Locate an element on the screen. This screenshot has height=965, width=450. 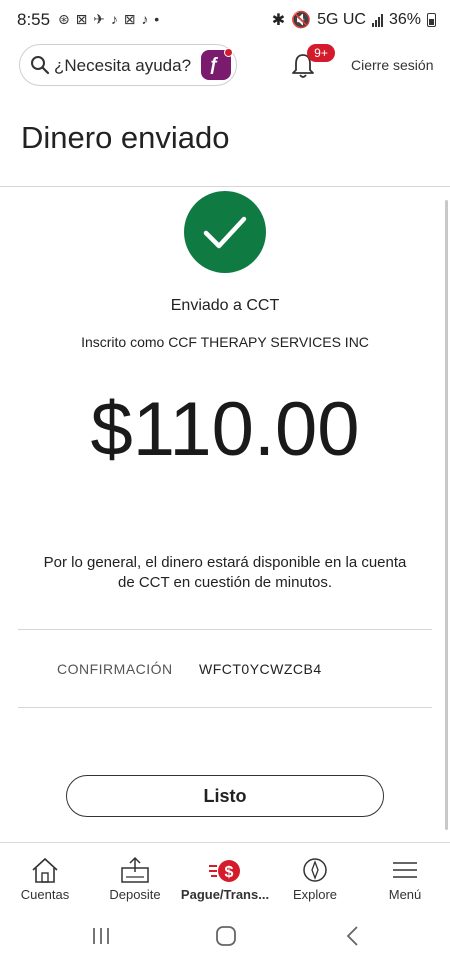
page-title: Dinero enviado is located at coordinates (125, 137).